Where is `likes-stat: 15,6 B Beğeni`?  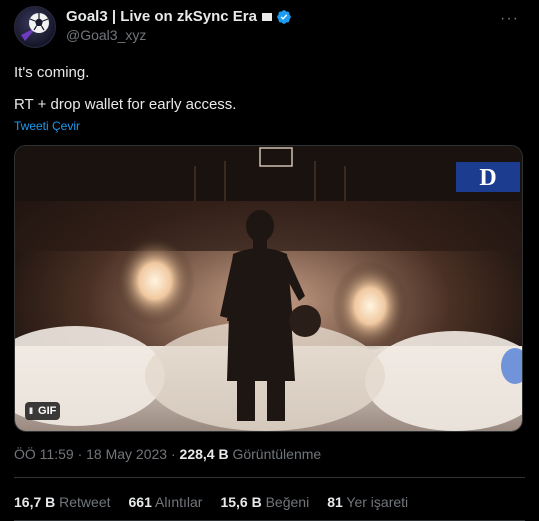 likes-stat: 15,6 B Beğeni is located at coordinates (264, 502).